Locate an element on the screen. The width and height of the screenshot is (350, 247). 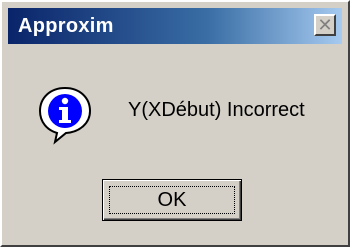
message-text: Y(XDébut) Incorrect is located at coordinates (216, 110).